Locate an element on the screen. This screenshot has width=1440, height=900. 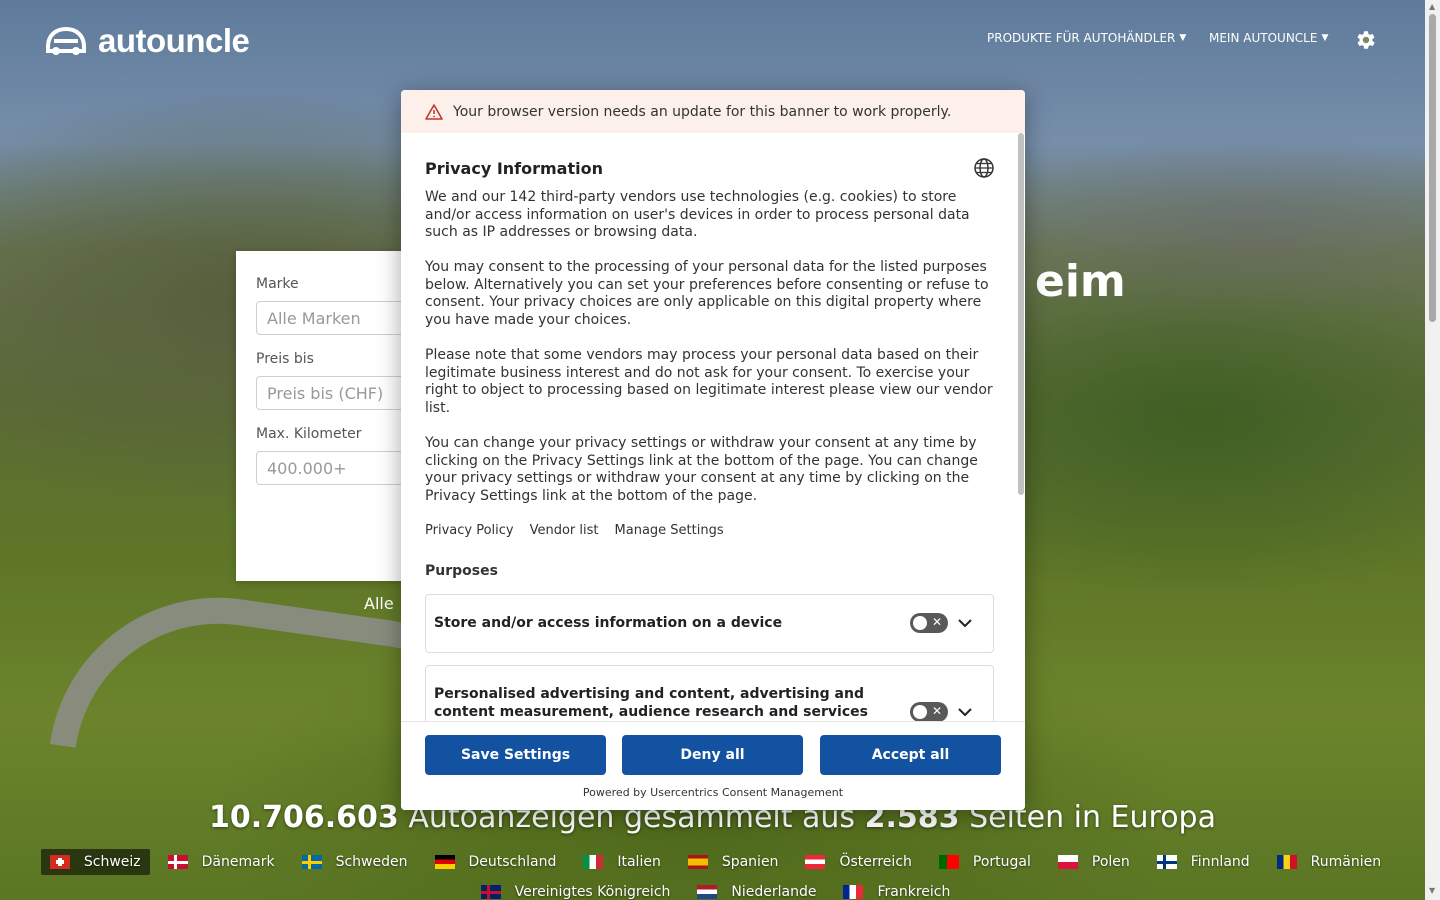
country-label: Finnland is located at coordinates (1220, 862).